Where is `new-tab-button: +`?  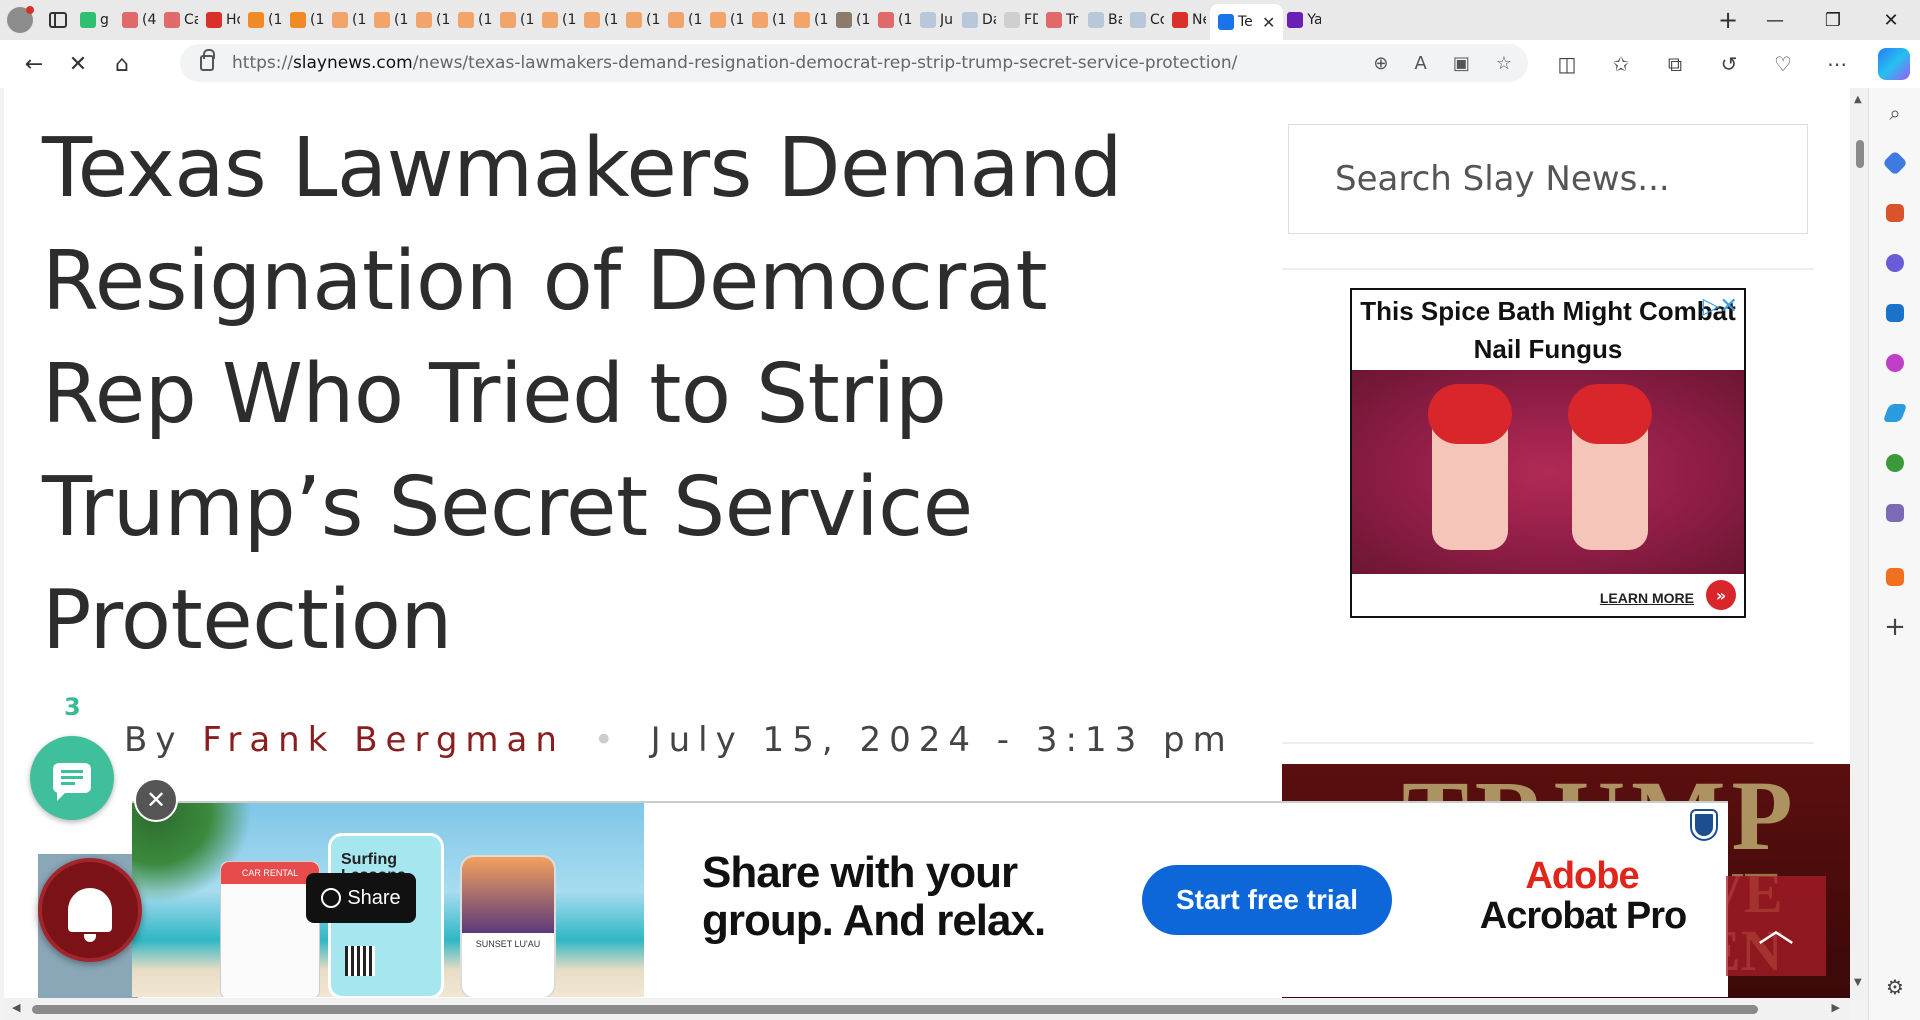 new-tab-button: + is located at coordinates (1728, 20).